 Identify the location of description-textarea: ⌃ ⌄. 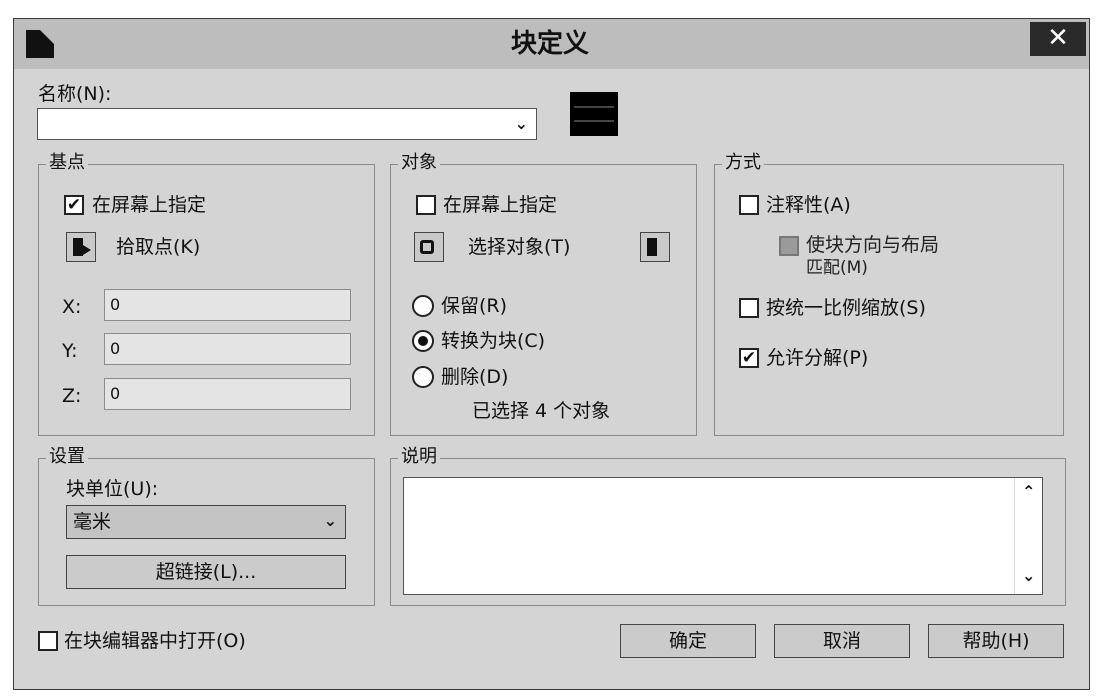
(723, 536).